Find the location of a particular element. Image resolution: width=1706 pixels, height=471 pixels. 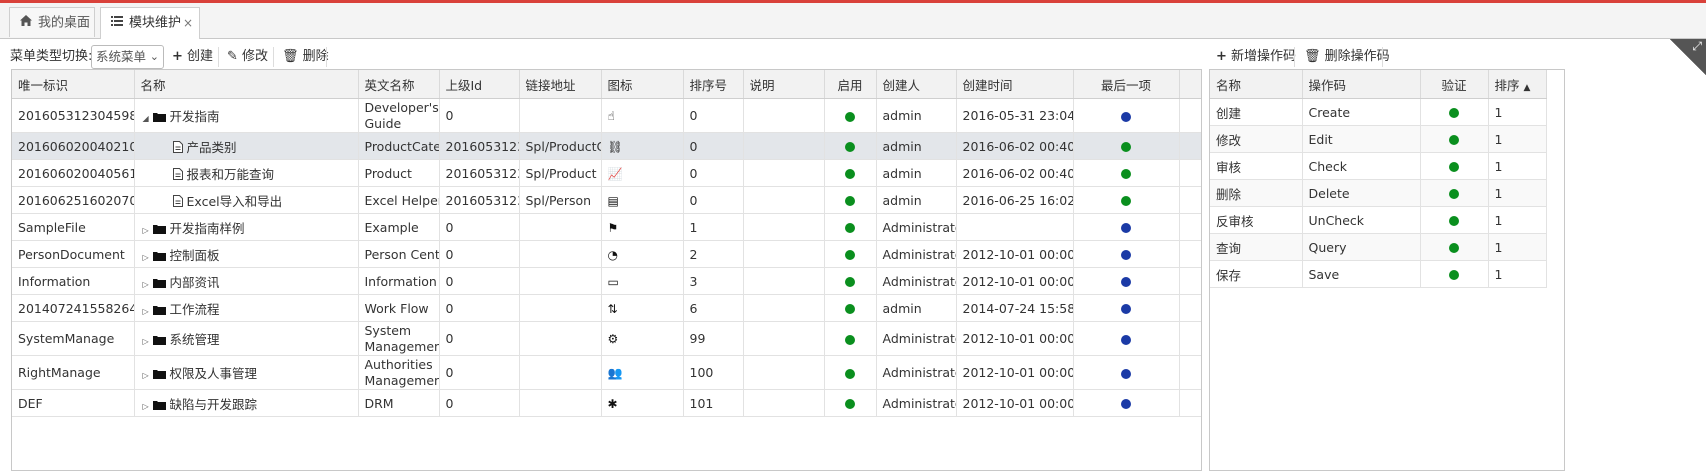

menu-type-select: 系统菜单 ⌄ is located at coordinates (127, 57).